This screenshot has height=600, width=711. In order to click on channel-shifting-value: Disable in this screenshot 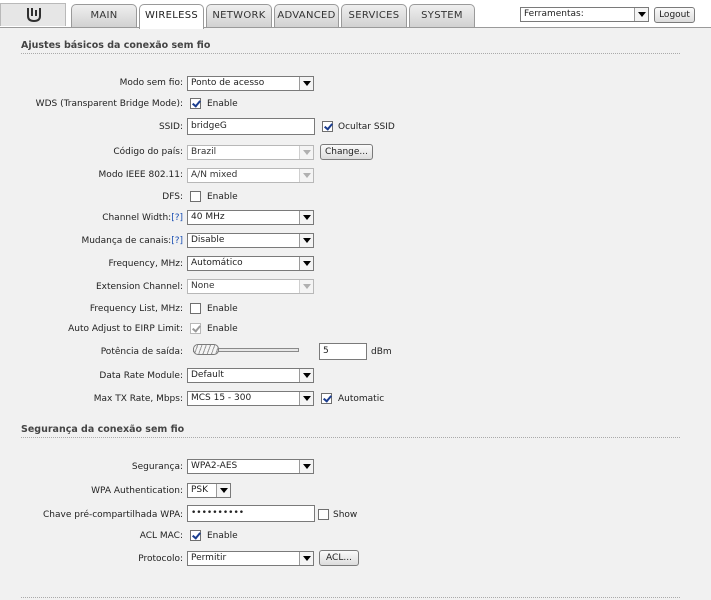, I will do `click(208, 240)`.